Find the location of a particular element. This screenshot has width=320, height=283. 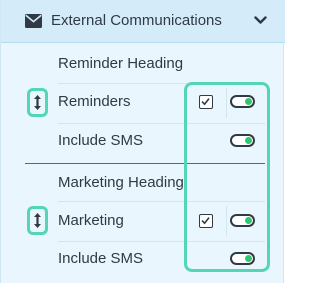

panel-header: External Communications is located at coordinates (143, 21).